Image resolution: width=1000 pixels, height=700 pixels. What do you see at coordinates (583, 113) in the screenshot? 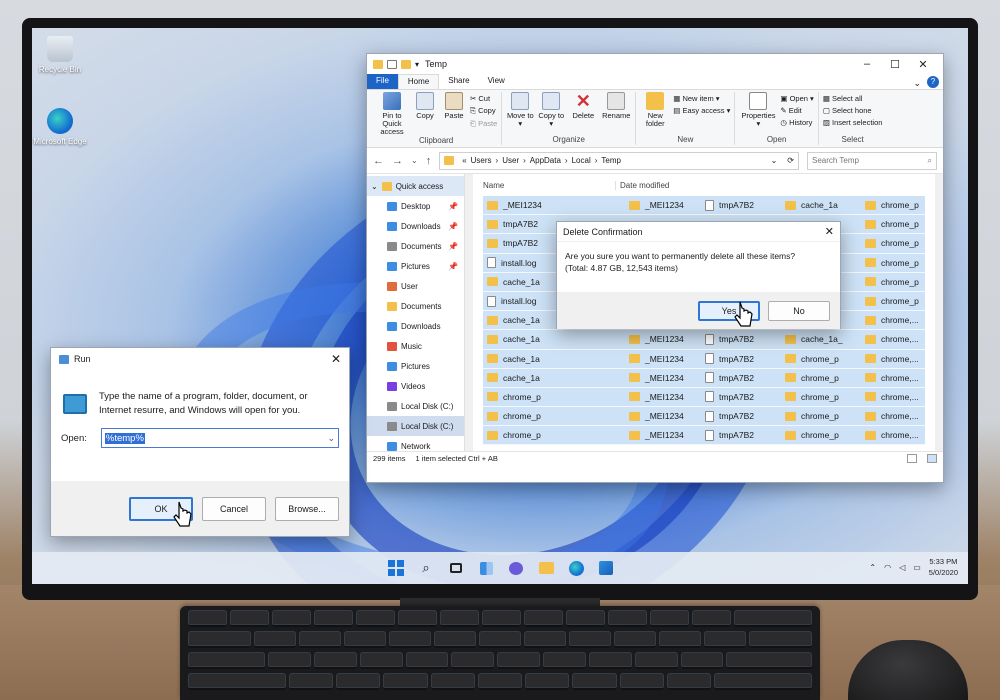
I see `delete-button: ✕ Delete` at bounding box center [583, 113].